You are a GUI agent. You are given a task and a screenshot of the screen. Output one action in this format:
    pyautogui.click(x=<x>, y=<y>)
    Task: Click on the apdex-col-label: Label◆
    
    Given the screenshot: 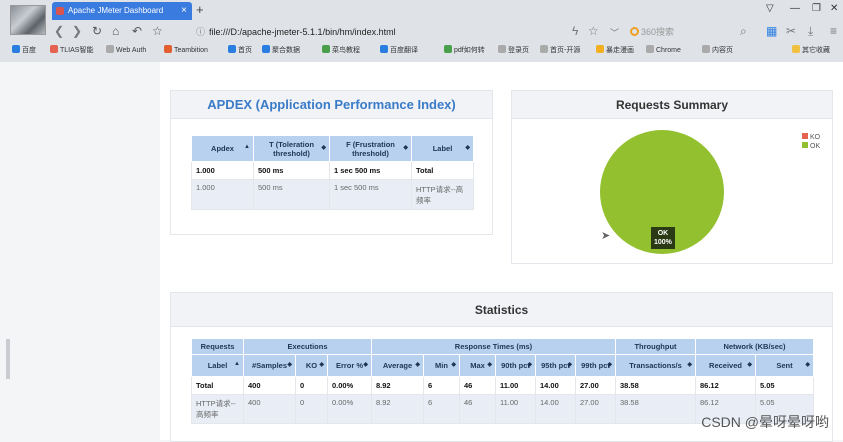 What is the action you would take?
    pyautogui.click(x=443, y=149)
    